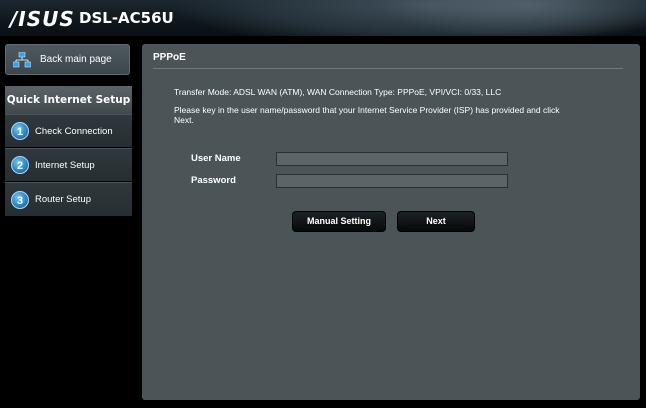  What do you see at coordinates (126, 18) in the screenshot?
I see `model-name: DSL-AC56U` at bounding box center [126, 18].